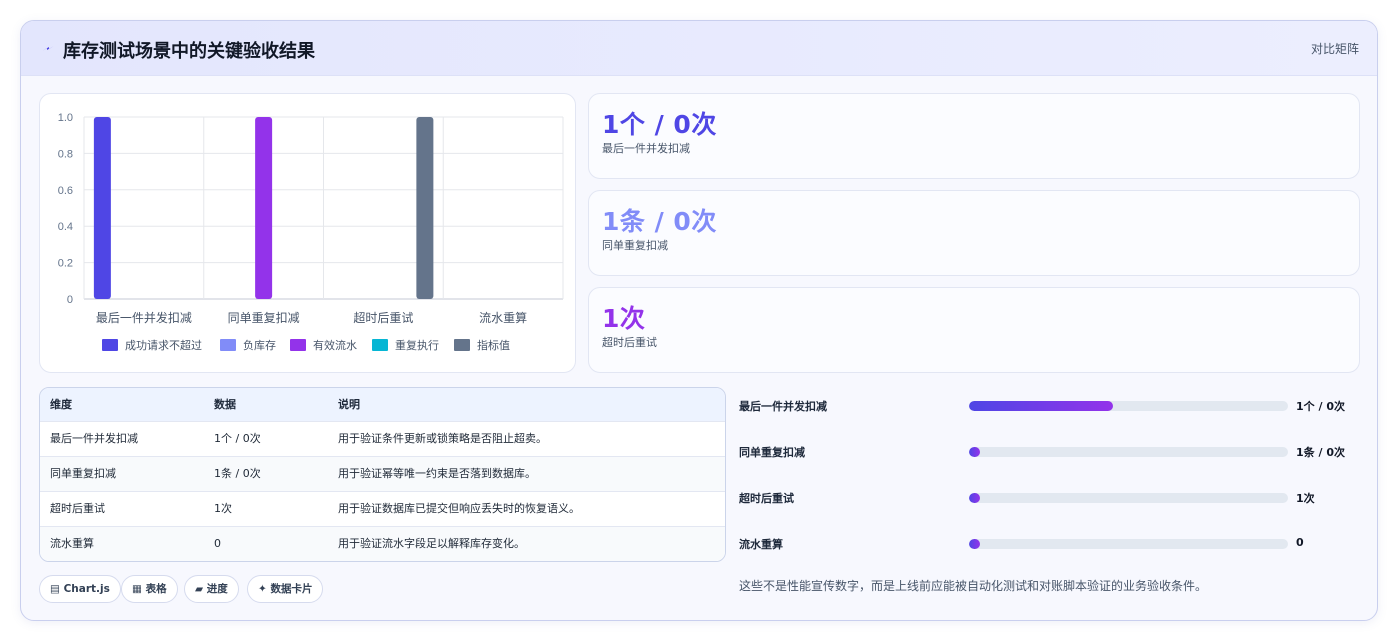 The image size is (1399, 642). I want to click on cell-dimension: 超时后重试, so click(77, 508).